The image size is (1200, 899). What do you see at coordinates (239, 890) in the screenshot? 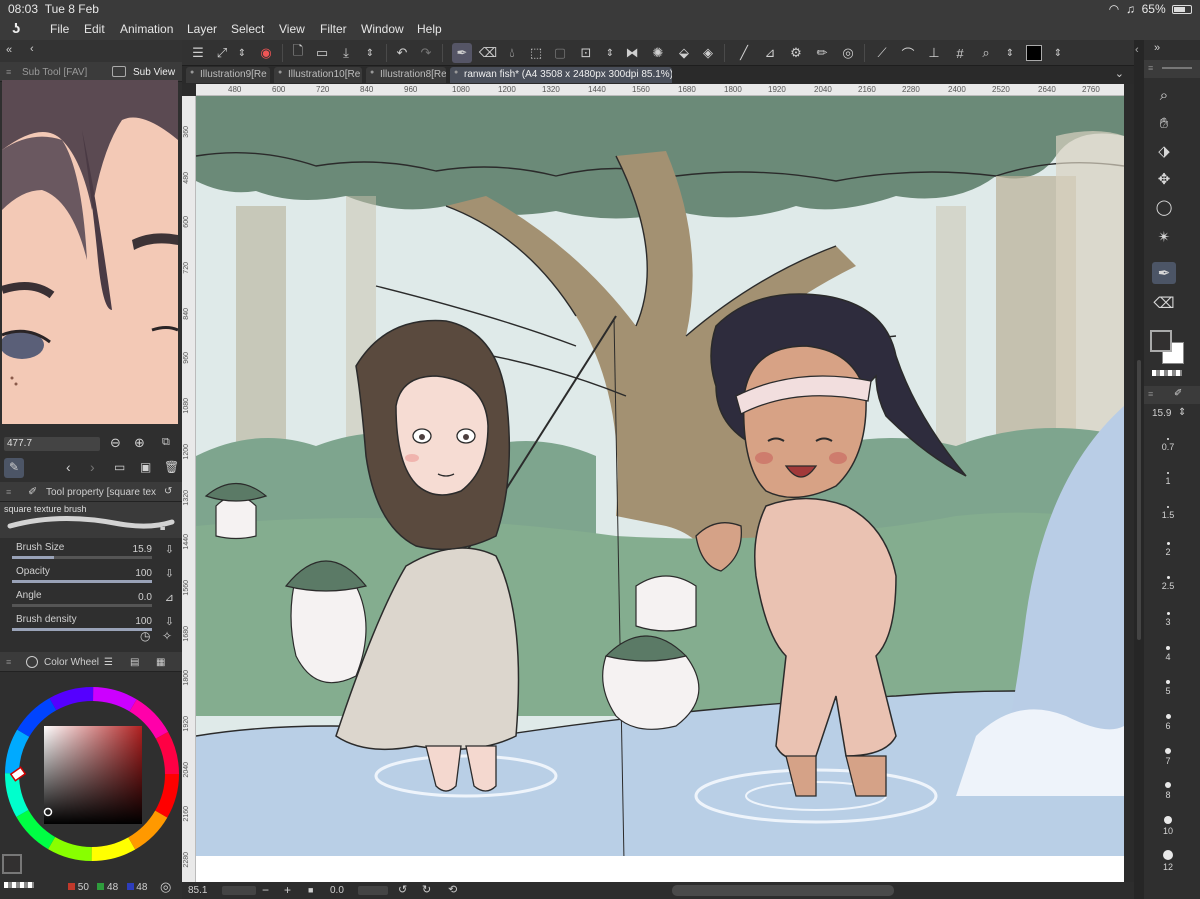
I see `zoom-slider` at bounding box center [239, 890].